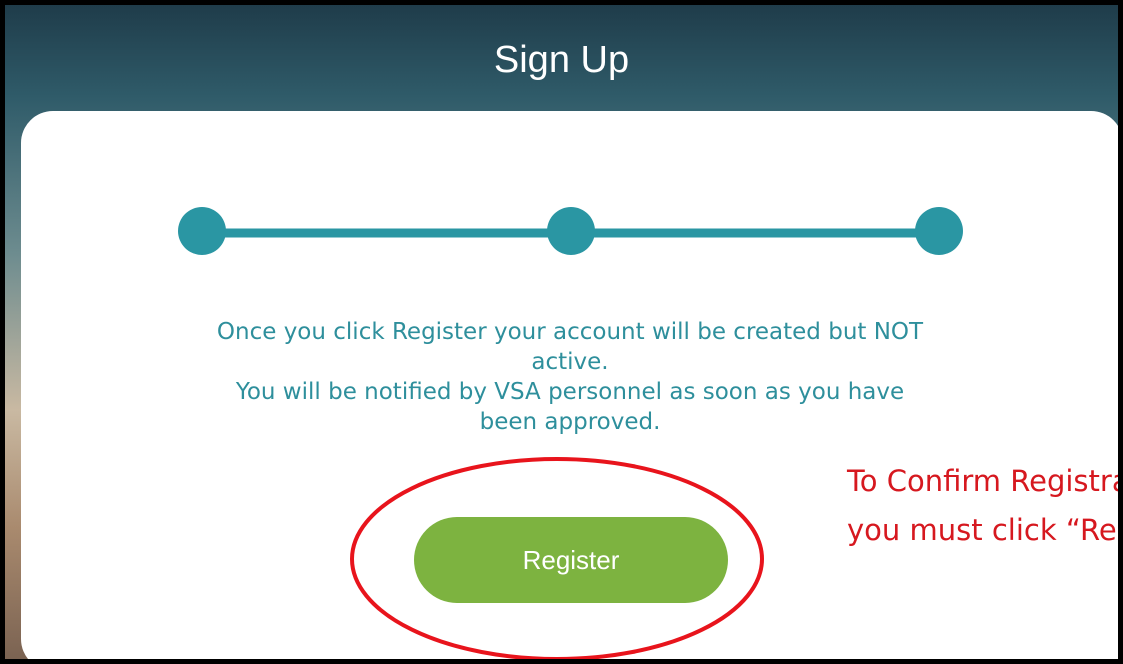 The width and height of the screenshot is (1123, 664). Describe the element at coordinates (570, 362) in the screenshot. I see `notice-line-2: active.` at that location.